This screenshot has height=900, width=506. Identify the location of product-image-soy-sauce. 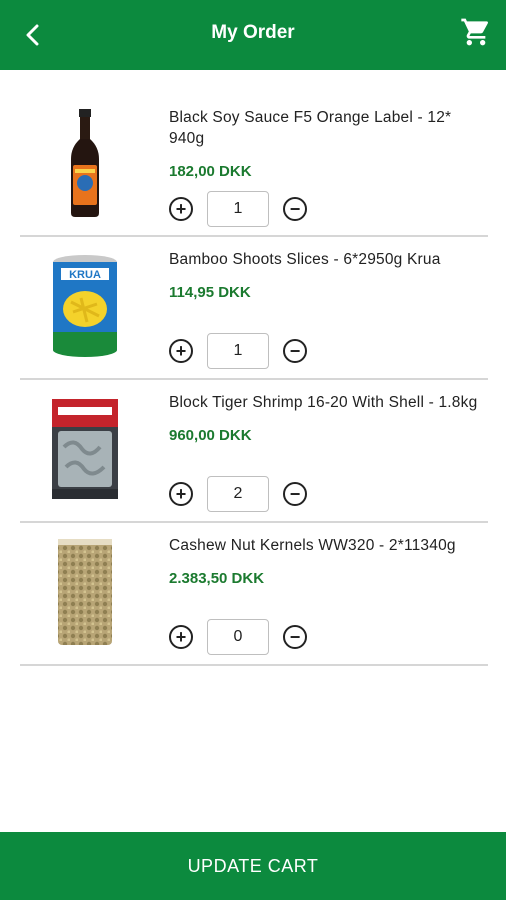
(85, 164).